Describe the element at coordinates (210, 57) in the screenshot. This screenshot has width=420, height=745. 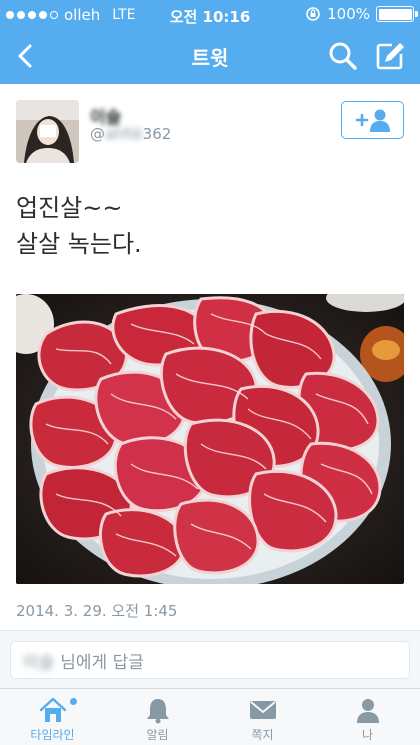
I see `nav-bar: 트윗` at that location.